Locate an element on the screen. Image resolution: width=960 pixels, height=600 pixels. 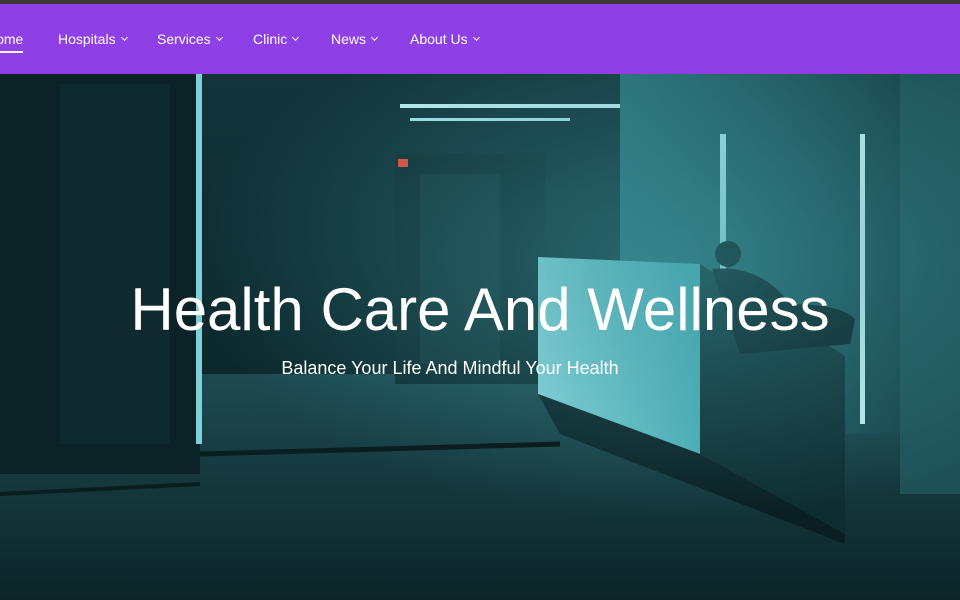
nav-item-hospitals: Hospitals is located at coordinates (93, 39).